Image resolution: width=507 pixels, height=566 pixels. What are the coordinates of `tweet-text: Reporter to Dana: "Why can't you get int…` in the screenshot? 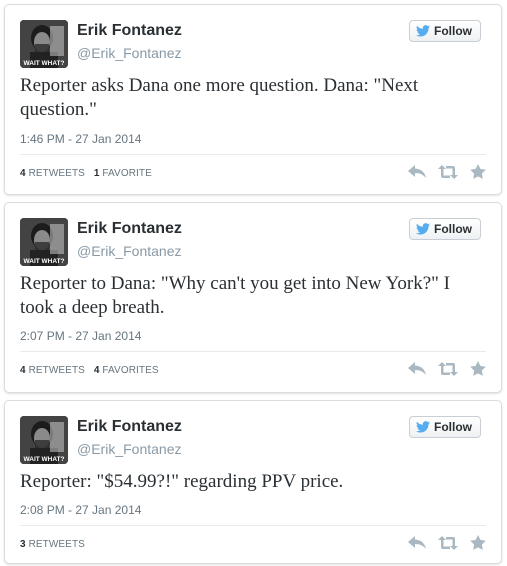 It's located at (235, 295).